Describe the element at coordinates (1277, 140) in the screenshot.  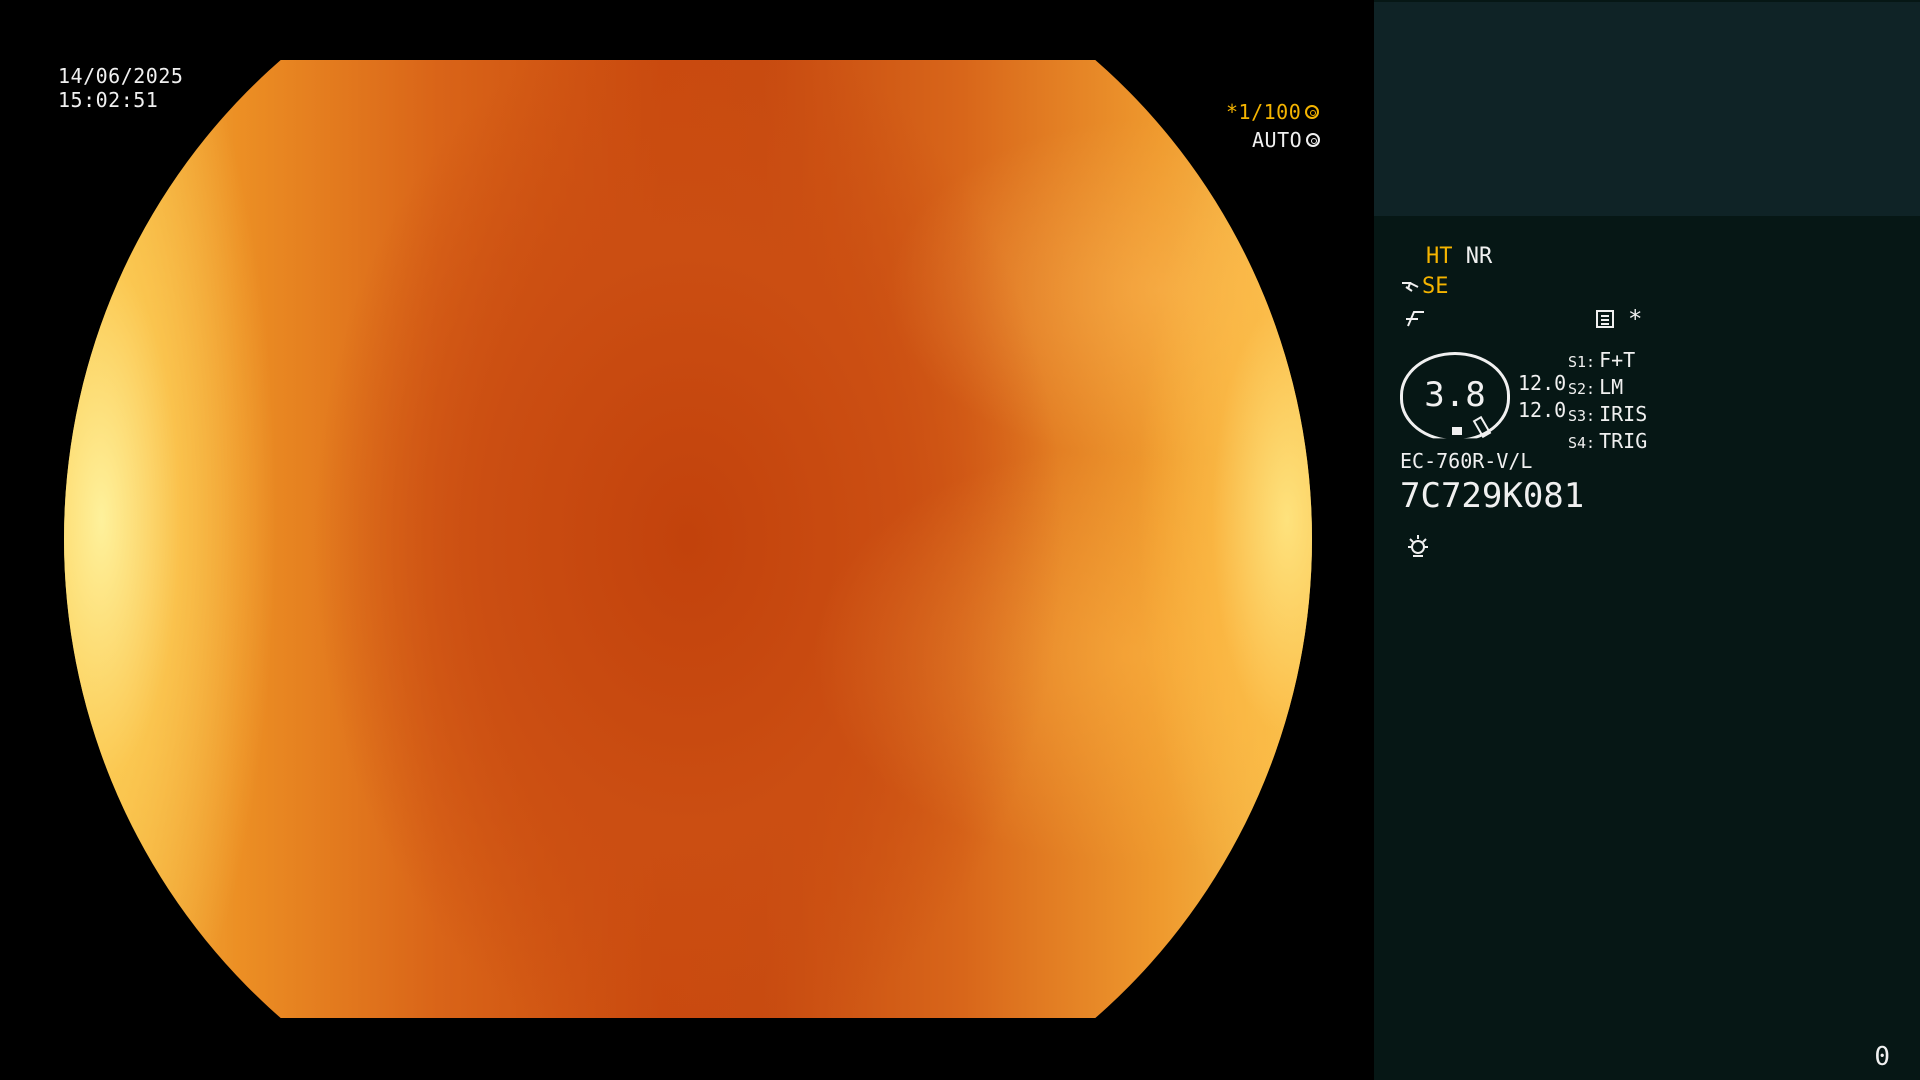
I see `iris-mode-text: AUTO` at that location.